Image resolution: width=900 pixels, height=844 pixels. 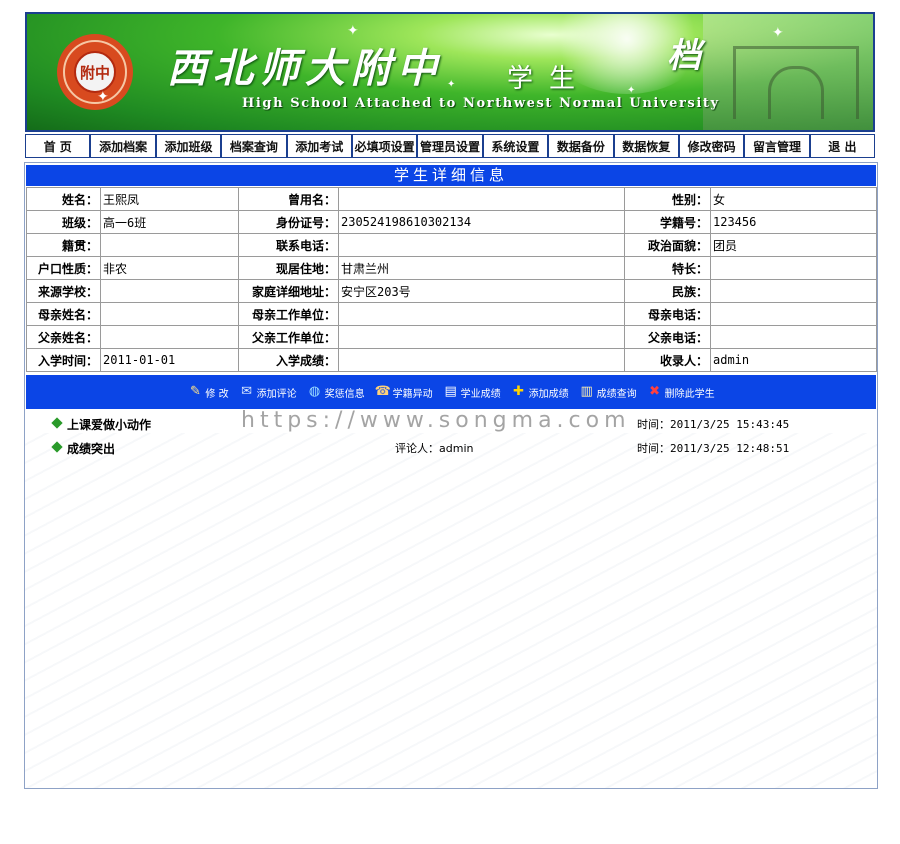 What do you see at coordinates (169, 199) in the screenshot?
I see `field-value: 王熙凤` at bounding box center [169, 199].